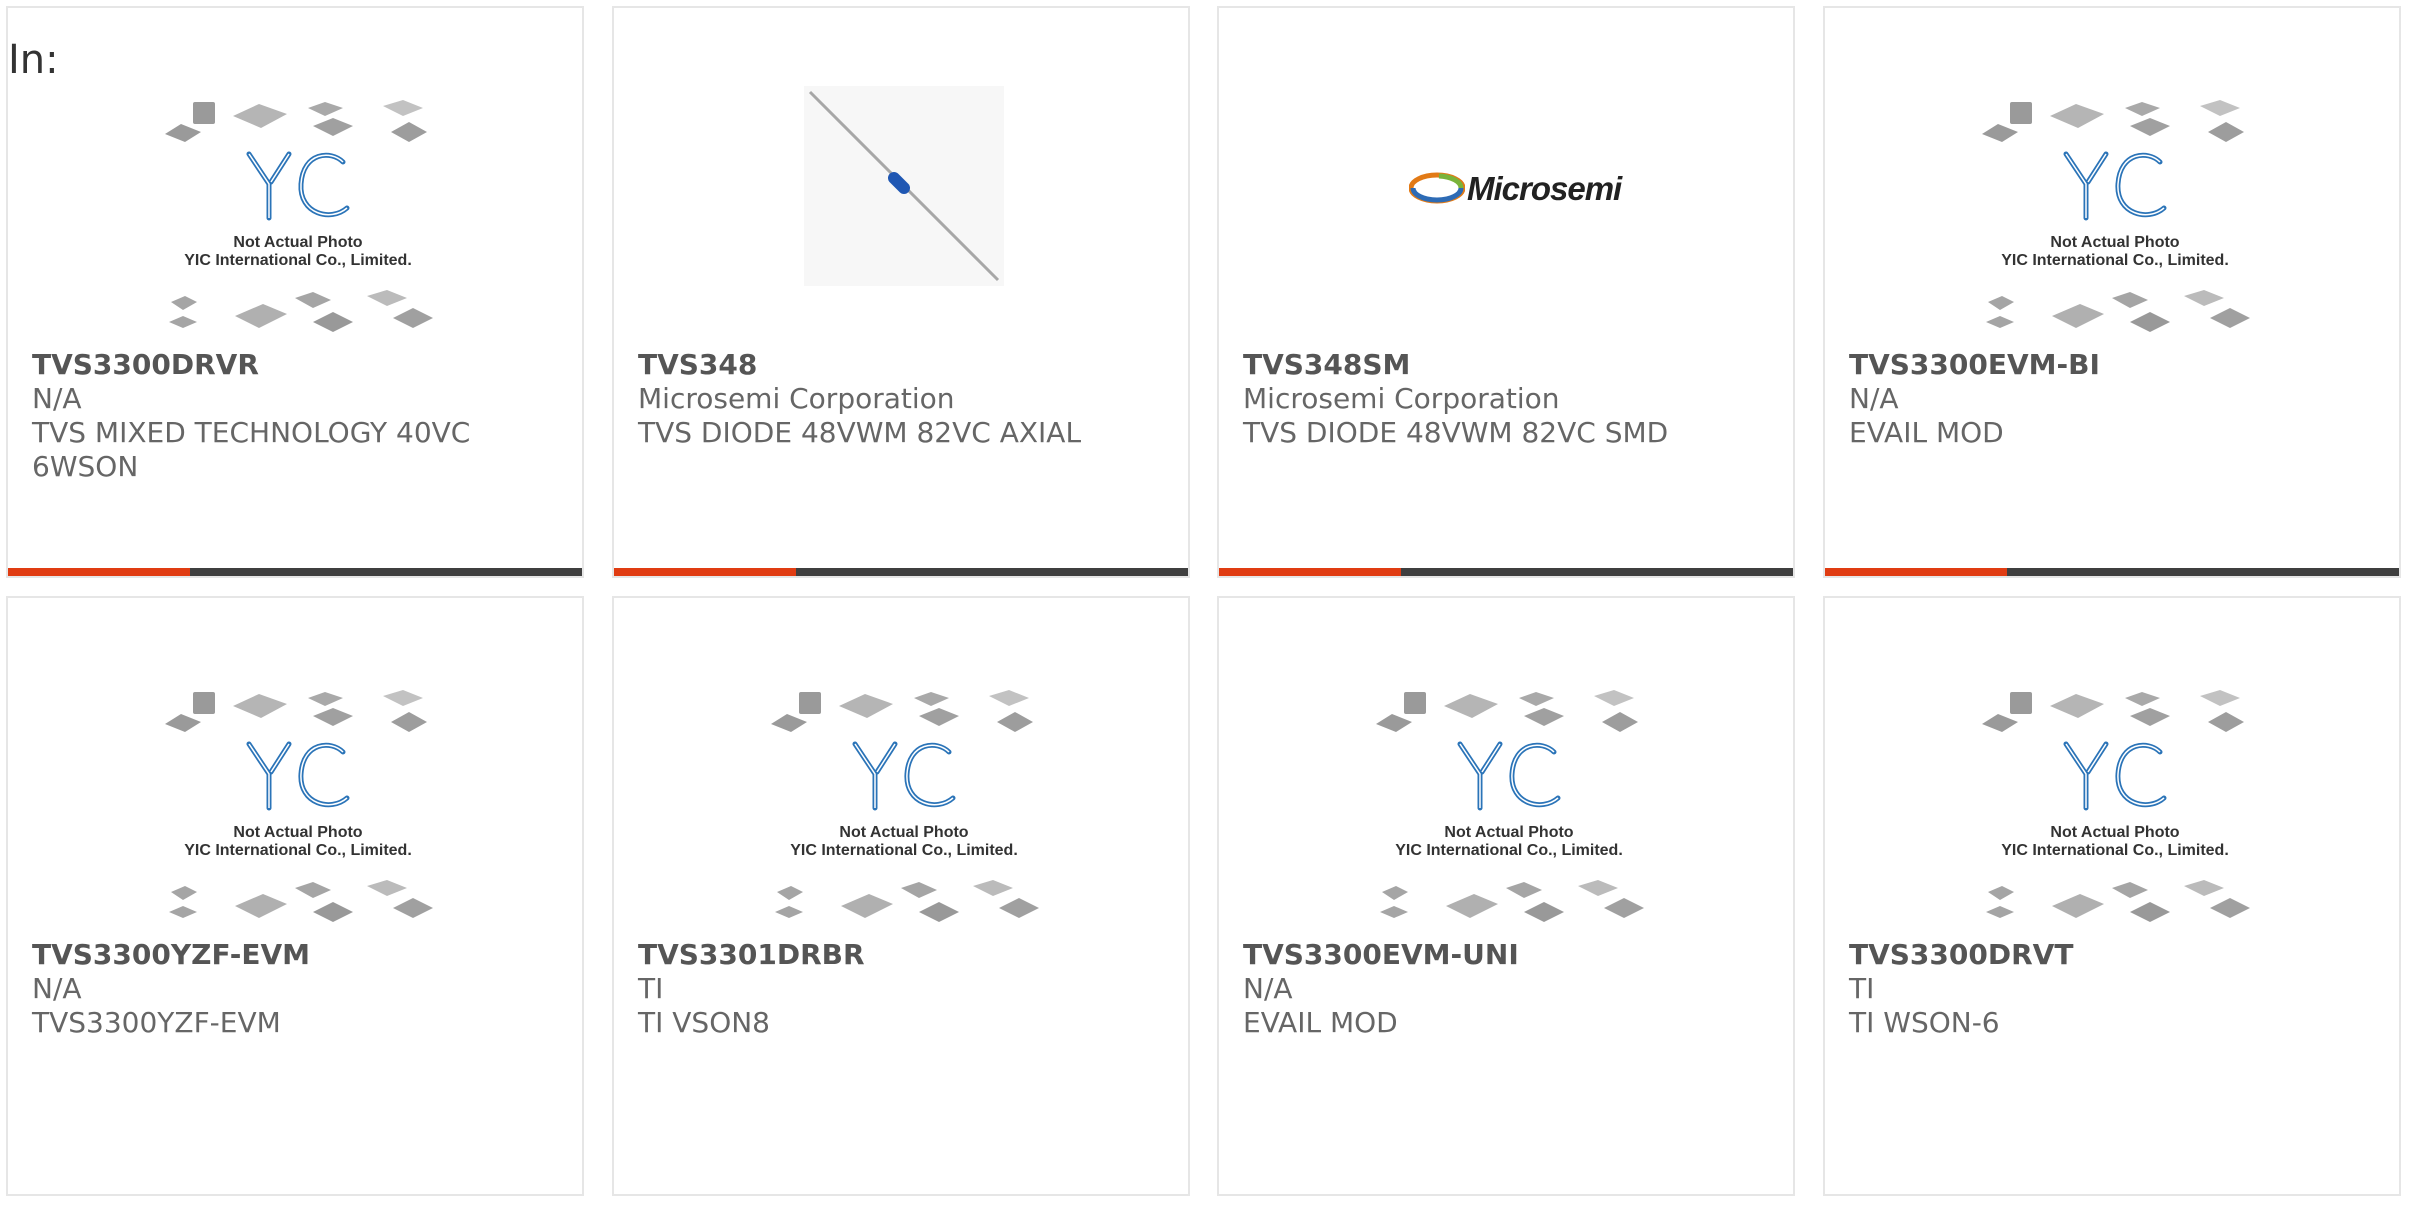  Describe the element at coordinates (33, 60) in the screenshot. I see `in-label: In:` at that location.